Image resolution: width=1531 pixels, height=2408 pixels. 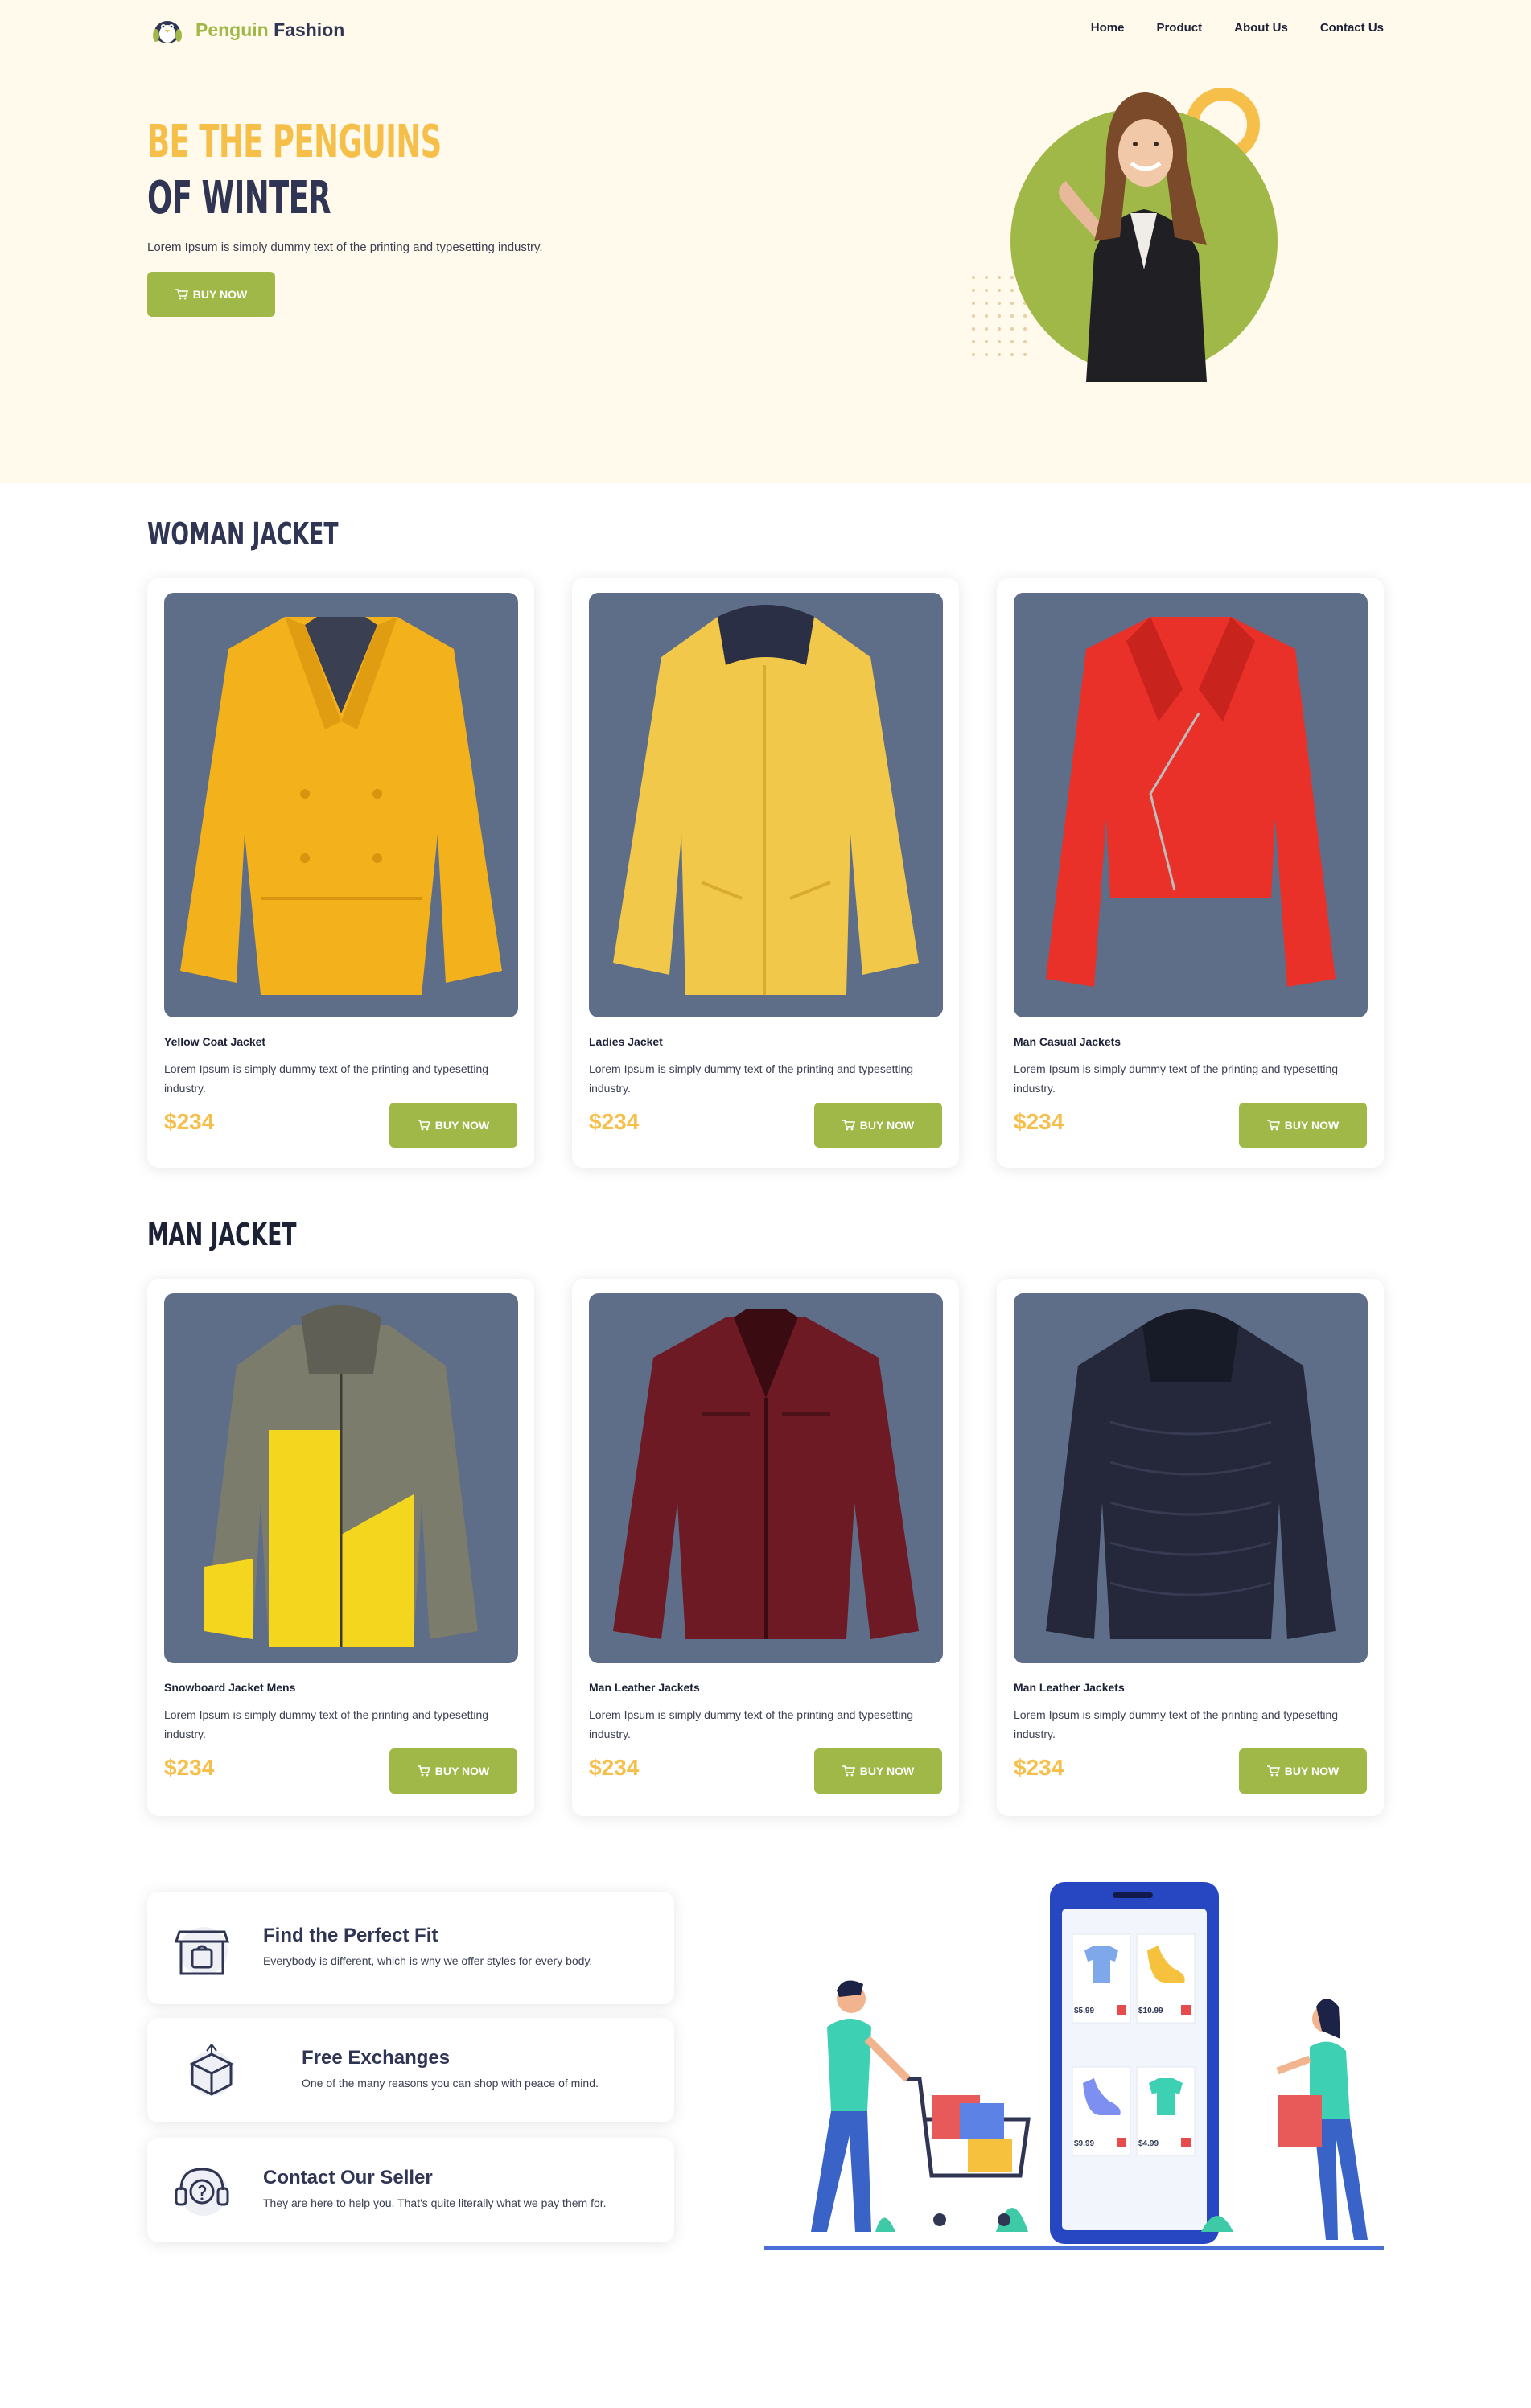 What do you see at coordinates (239, 198) in the screenshot?
I see `hero-title-line2: OF WINTER` at bounding box center [239, 198].